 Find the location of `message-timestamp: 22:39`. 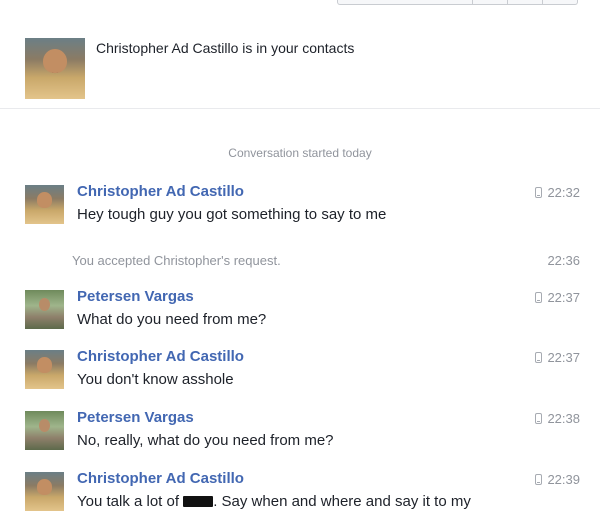

message-timestamp: 22:39 is located at coordinates (557, 479).